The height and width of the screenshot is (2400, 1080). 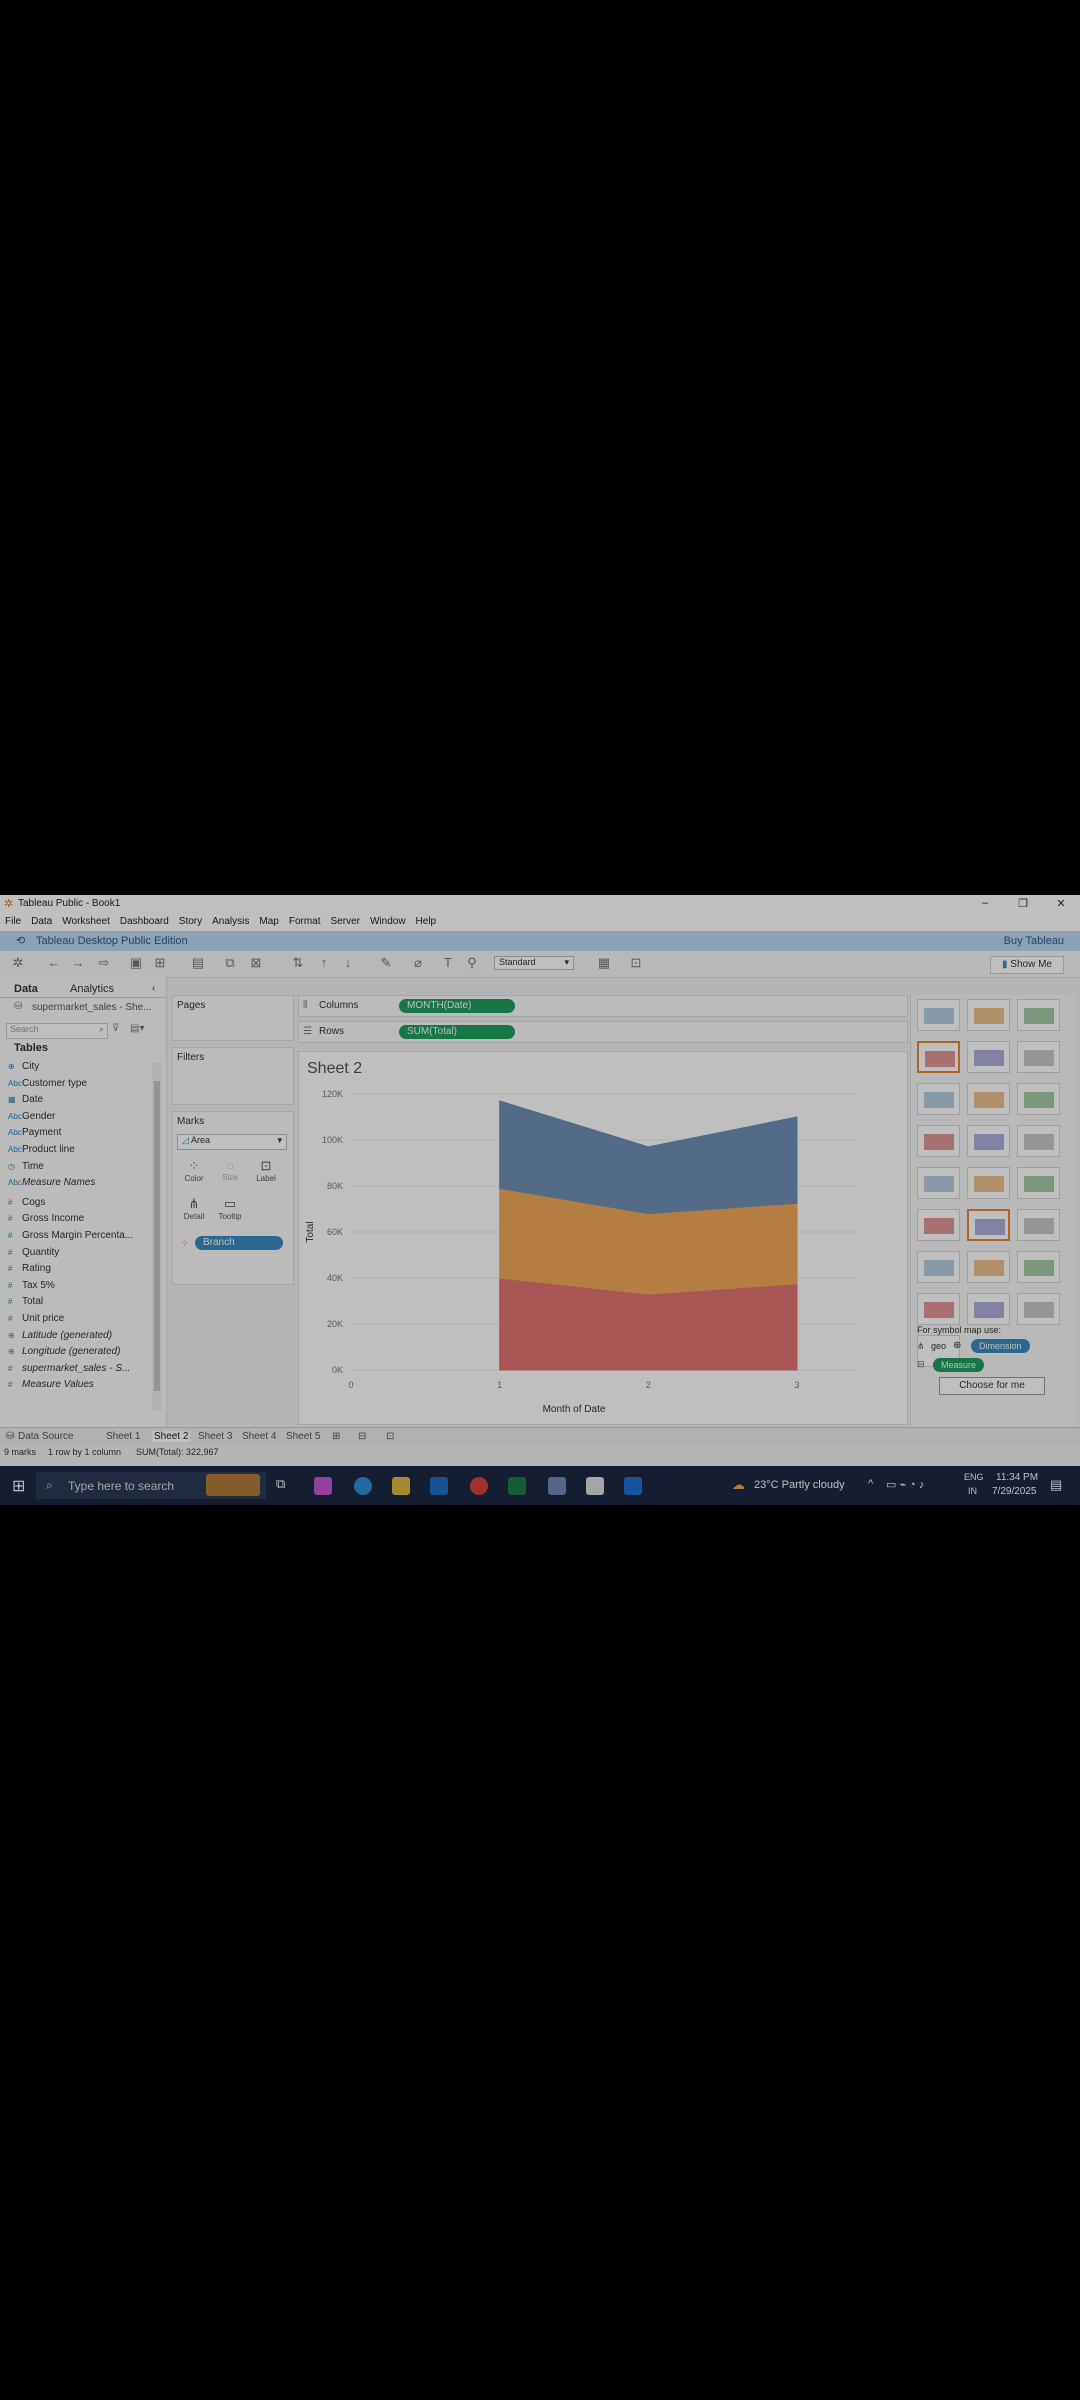 What do you see at coordinates (988, 1015) in the screenshot?
I see `heat-map-thumbnail` at bounding box center [988, 1015].